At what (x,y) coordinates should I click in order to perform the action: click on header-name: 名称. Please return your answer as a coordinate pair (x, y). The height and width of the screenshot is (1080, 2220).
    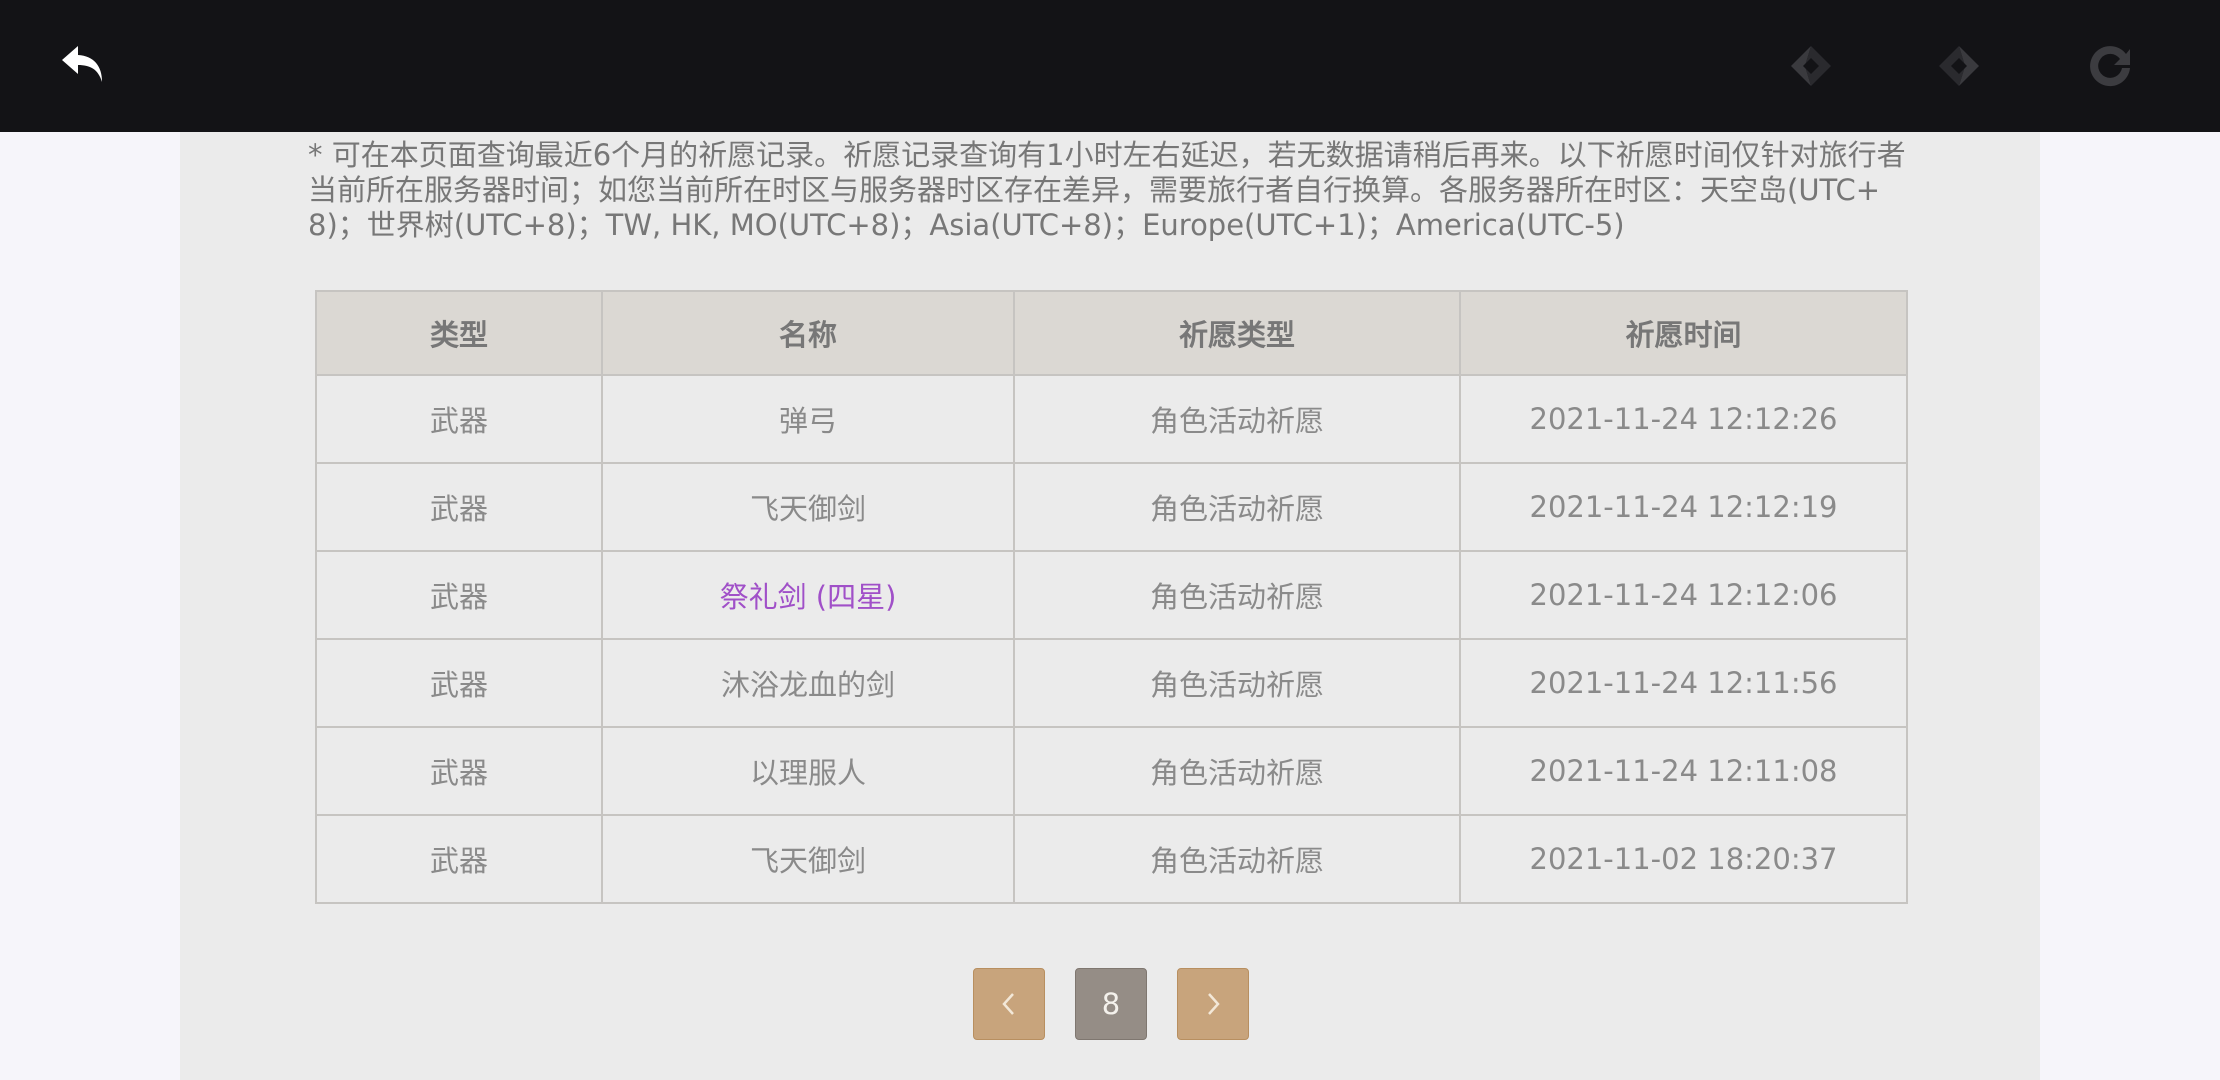
    Looking at the image, I should click on (808, 333).